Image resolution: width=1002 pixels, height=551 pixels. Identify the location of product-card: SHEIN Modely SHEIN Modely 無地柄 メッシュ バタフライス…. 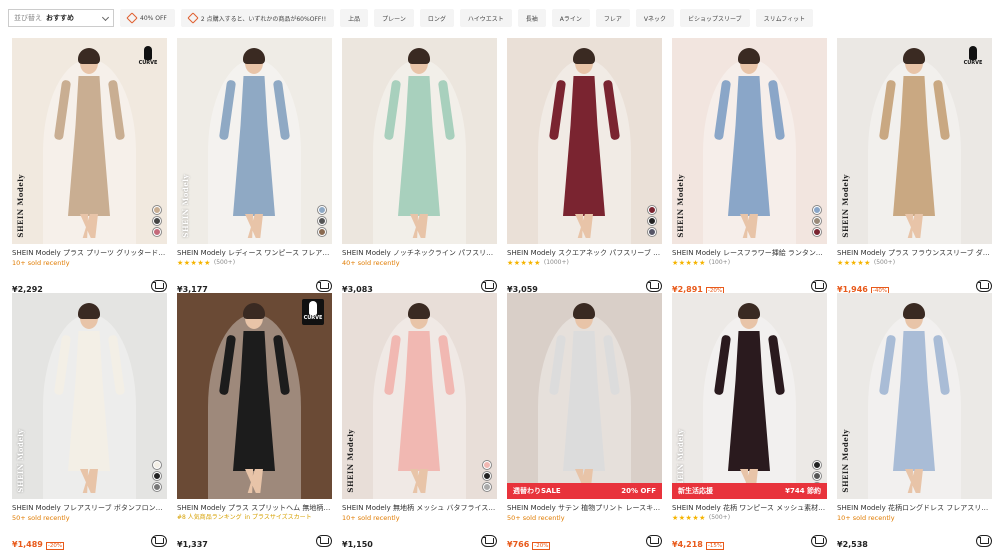
(419, 421).